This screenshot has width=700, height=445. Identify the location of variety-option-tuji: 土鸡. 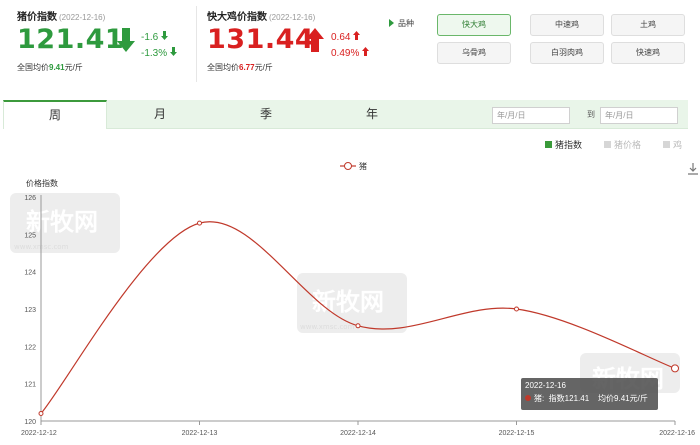
(648, 25).